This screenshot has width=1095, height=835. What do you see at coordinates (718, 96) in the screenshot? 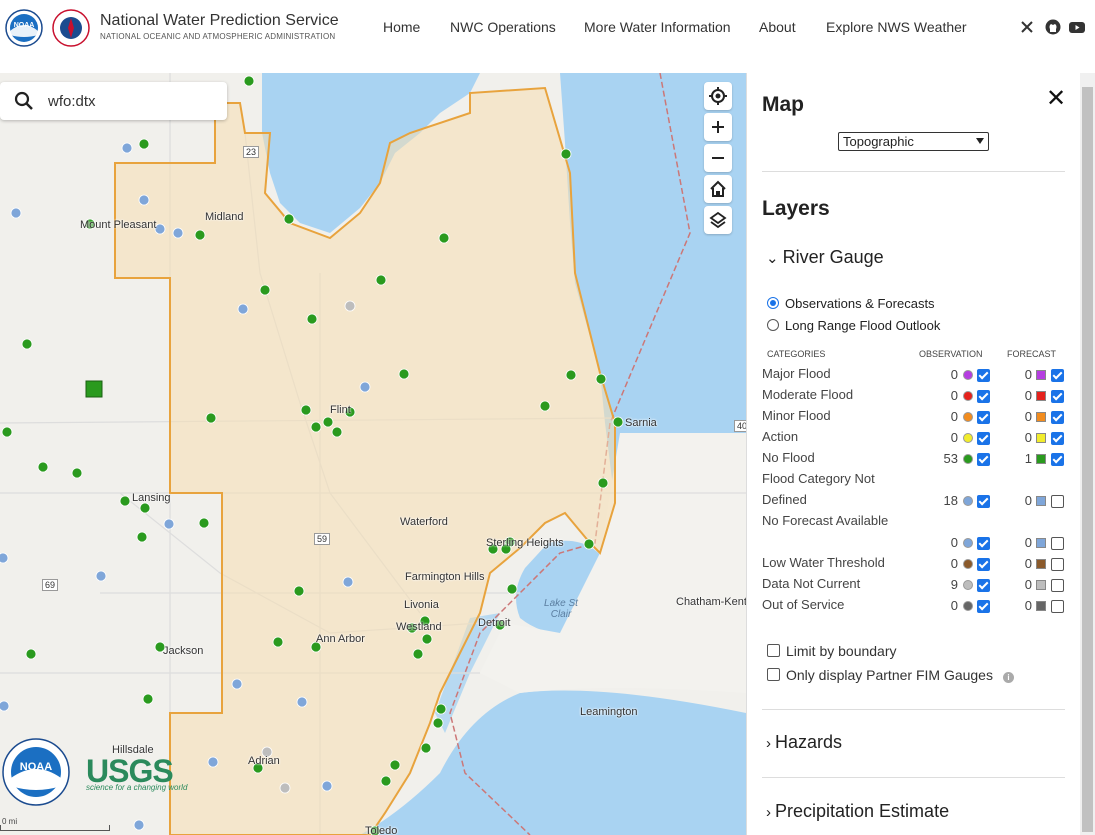
I see `locate-button` at bounding box center [718, 96].